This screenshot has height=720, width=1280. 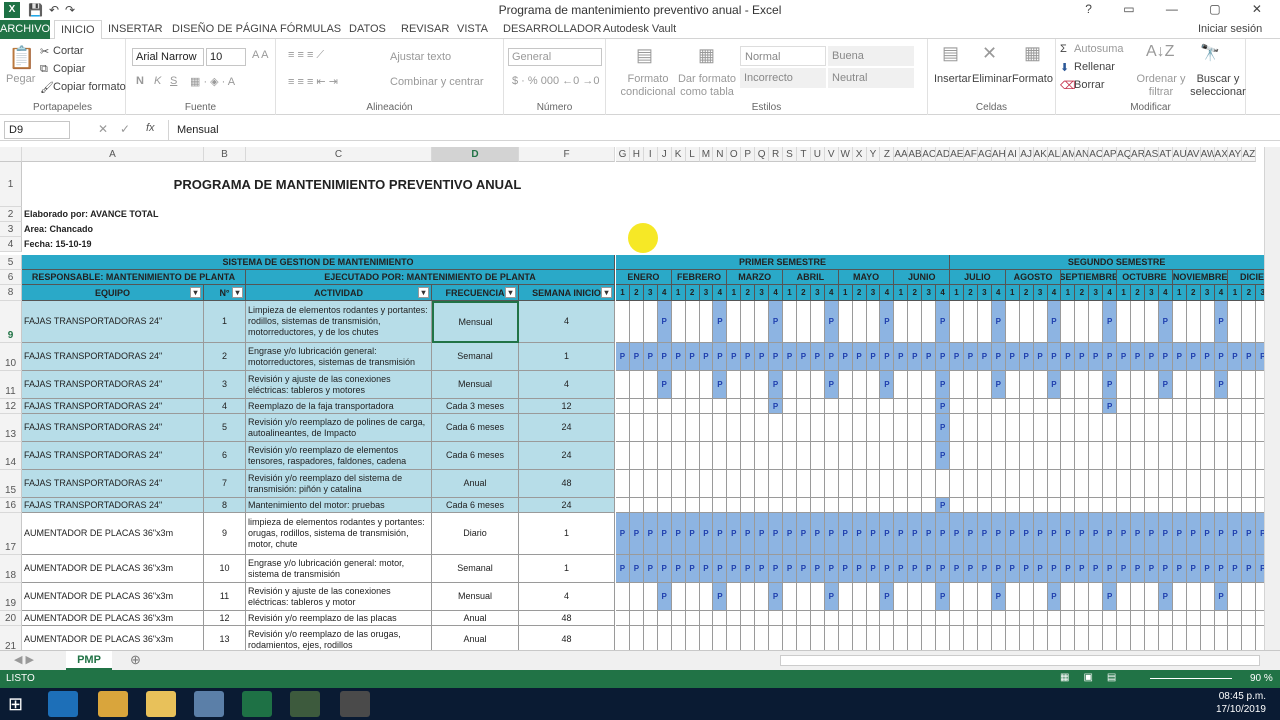 What do you see at coordinates (1068, 154) in the screenshot?
I see `column-header-week: AM` at bounding box center [1068, 154].